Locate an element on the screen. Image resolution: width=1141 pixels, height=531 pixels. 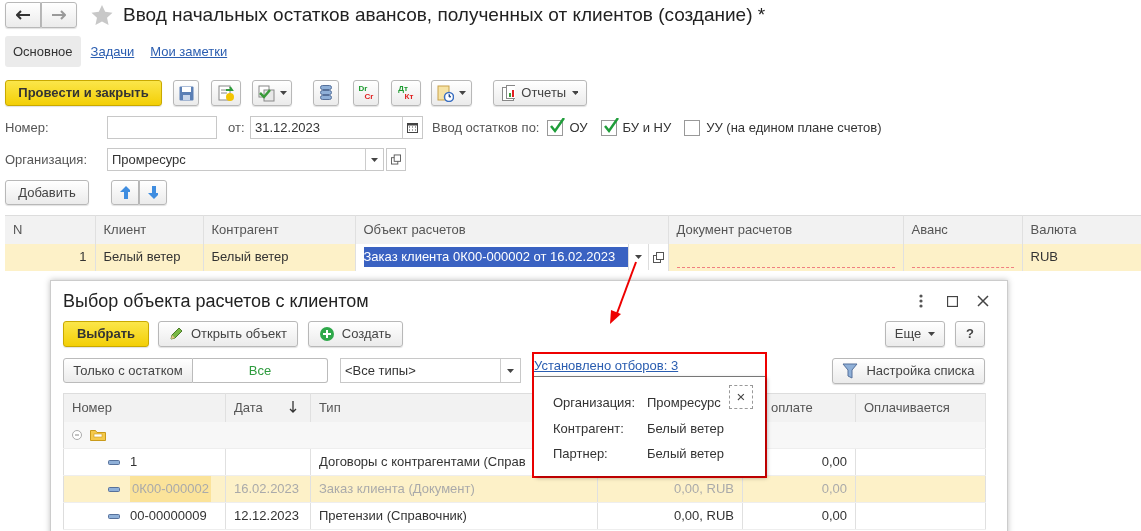
close-button: × is located at coordinates (741, 397).